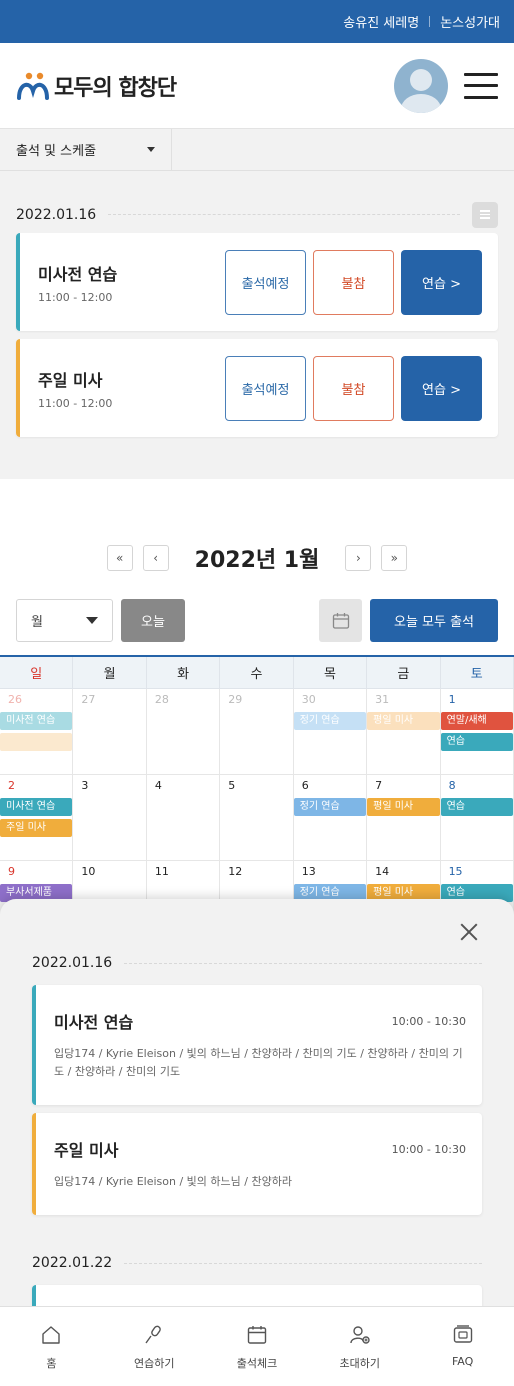 The height and width of the screenshot is (1386, 514). Describe the element at coordinates (462, 1361) in the screenshot. I see `nav-item-label: FAQ` at that location.